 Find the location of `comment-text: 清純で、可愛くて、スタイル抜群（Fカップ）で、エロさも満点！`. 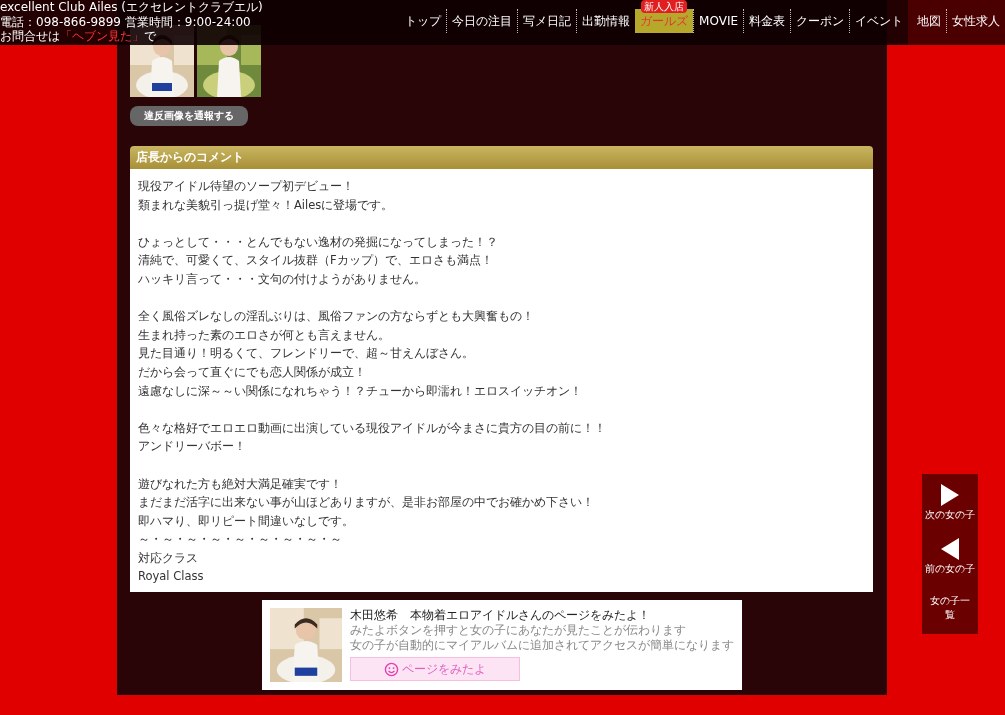

comment-text: 清純で、可愛くて、スタイル抜群（Fカップ）で、エロさも満点！ is located at coordinates (316, 261).